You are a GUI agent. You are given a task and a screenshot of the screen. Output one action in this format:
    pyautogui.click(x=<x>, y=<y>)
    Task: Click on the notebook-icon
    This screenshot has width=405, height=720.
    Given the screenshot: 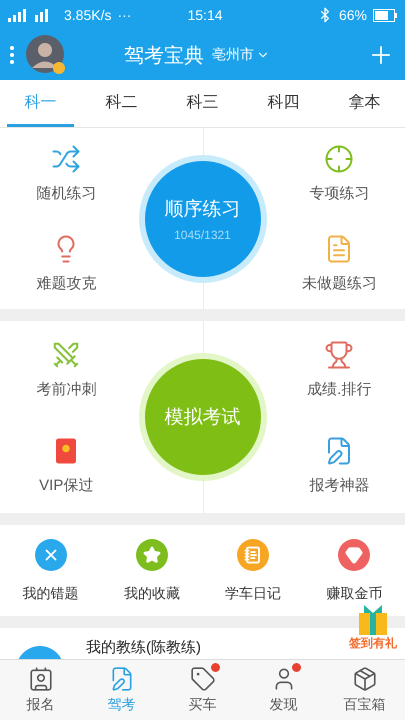 What is the action you would take?
    pyautogui.click(x=253, y=555)
    